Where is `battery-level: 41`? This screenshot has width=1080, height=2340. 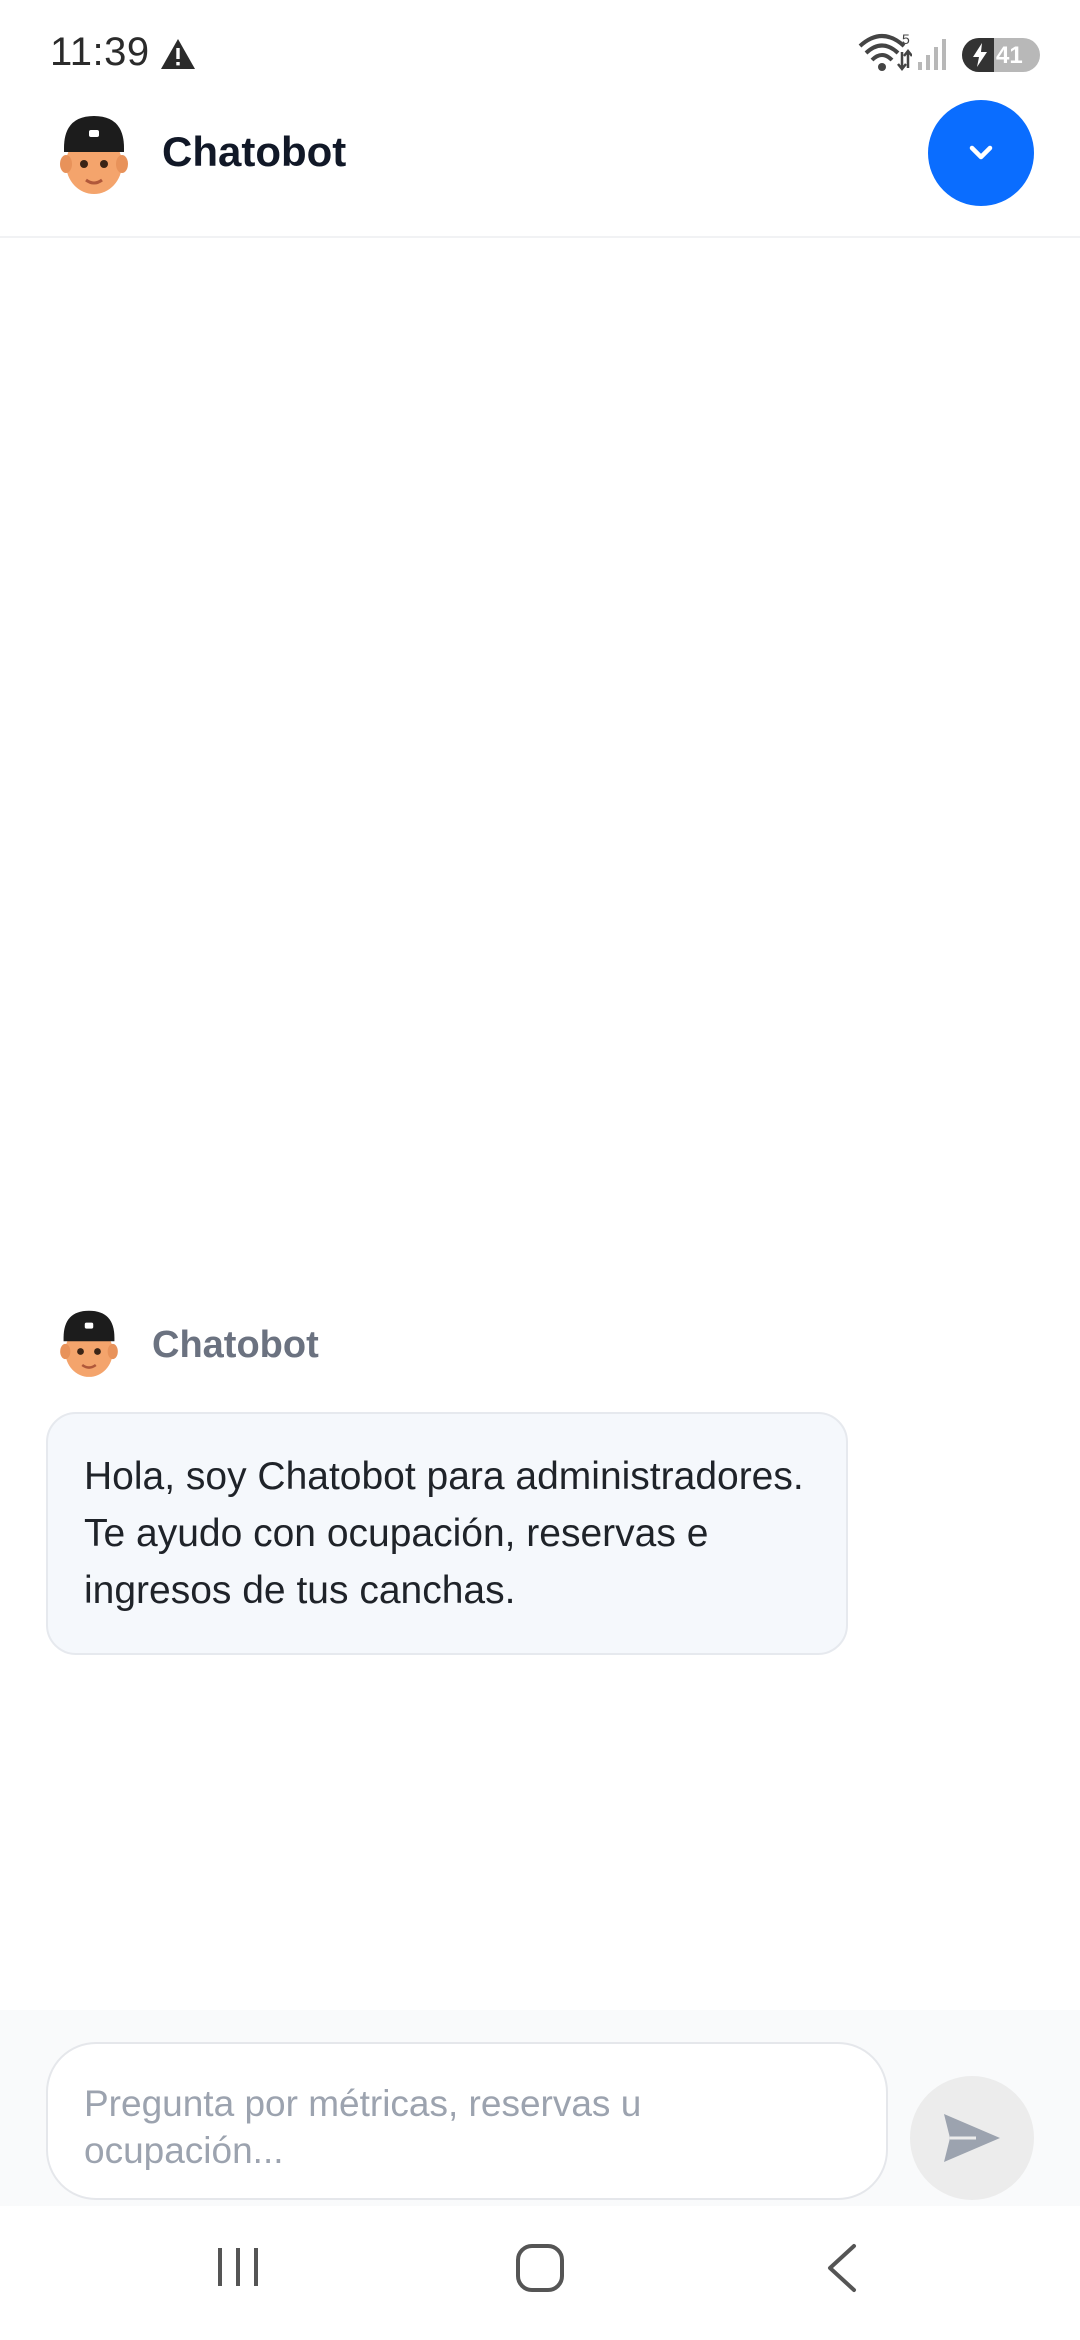 battery-level: 41 is located at coordinates (1009, 55).